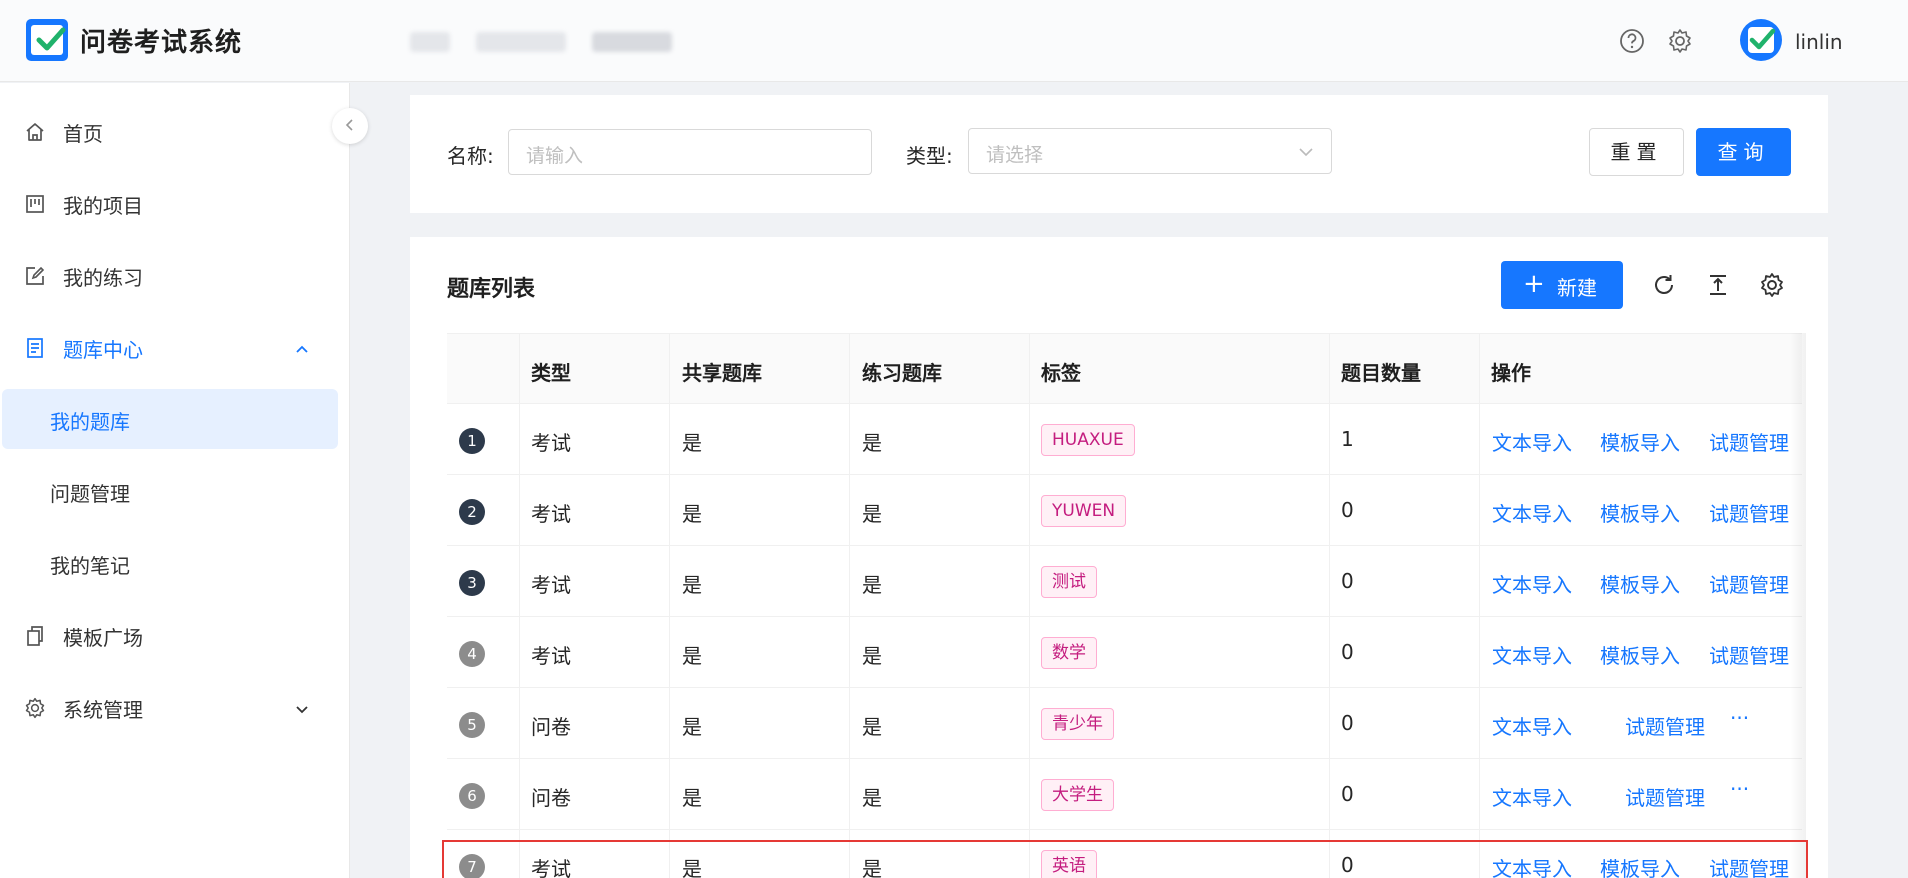 This screenshot has height=878, width=1908. I want to click on table-row: 1 考试 是 是 HUAXUE 1 文本导入 模板导入 试题管理, so click(1124, 439).